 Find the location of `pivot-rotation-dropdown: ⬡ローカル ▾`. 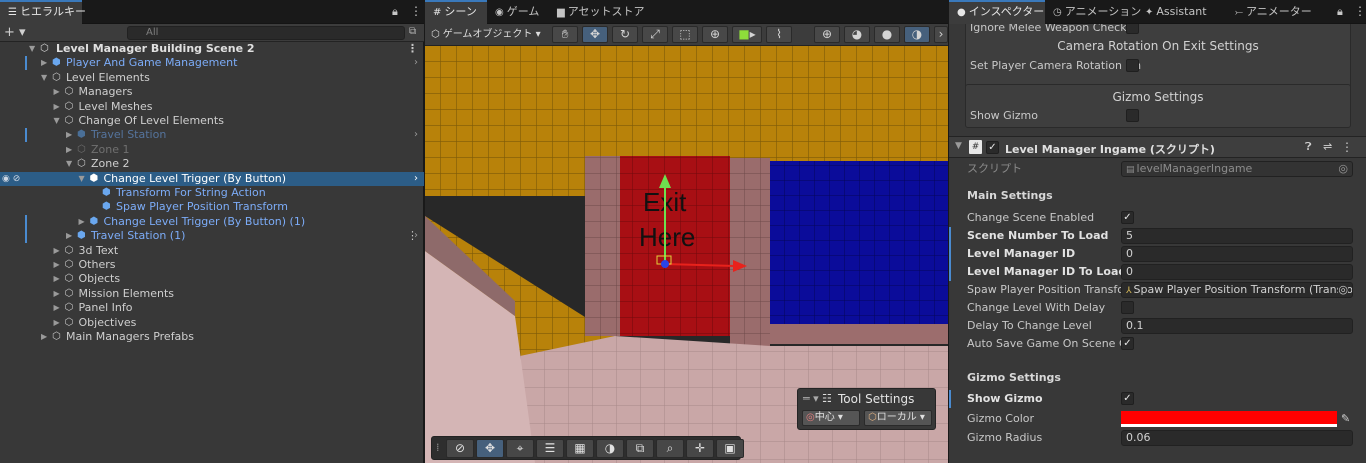

pivot-rotation-dropdown: ⬡ローカル ▾ is located at coordinates (898, 418).